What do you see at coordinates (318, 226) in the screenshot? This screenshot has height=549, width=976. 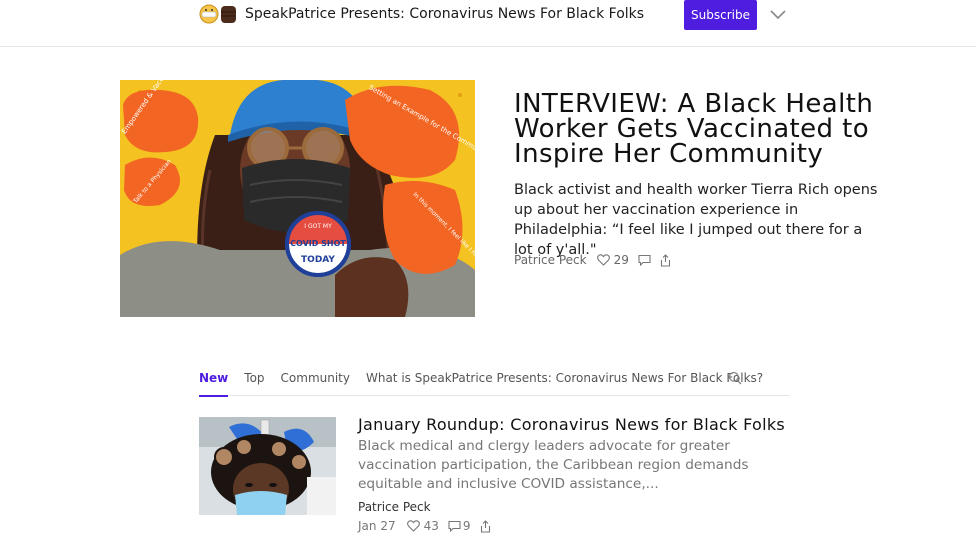 I see `button-text-top: I GOT MY` at bounding box center [318, 226].